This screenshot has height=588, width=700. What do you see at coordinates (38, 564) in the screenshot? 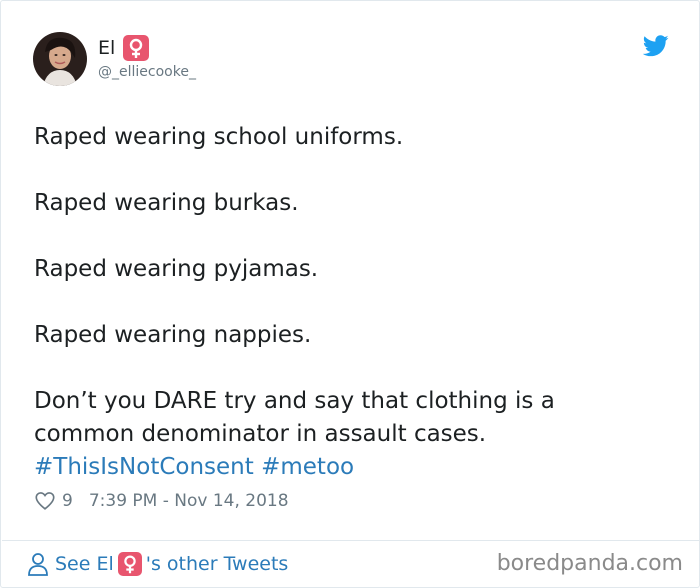
I see `person-icon` at bounding box center [38, 564].